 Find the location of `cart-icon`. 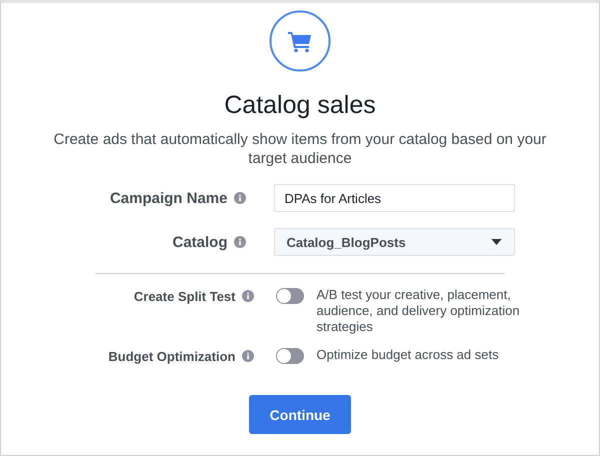

cart-icon is located at coordinates (300, 41).